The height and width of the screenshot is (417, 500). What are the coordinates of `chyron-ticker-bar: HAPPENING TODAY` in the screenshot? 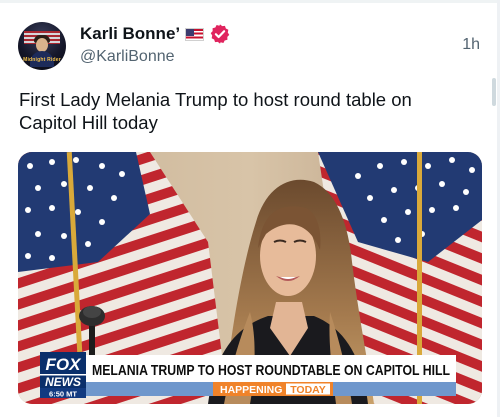 It's located at (271, 389).